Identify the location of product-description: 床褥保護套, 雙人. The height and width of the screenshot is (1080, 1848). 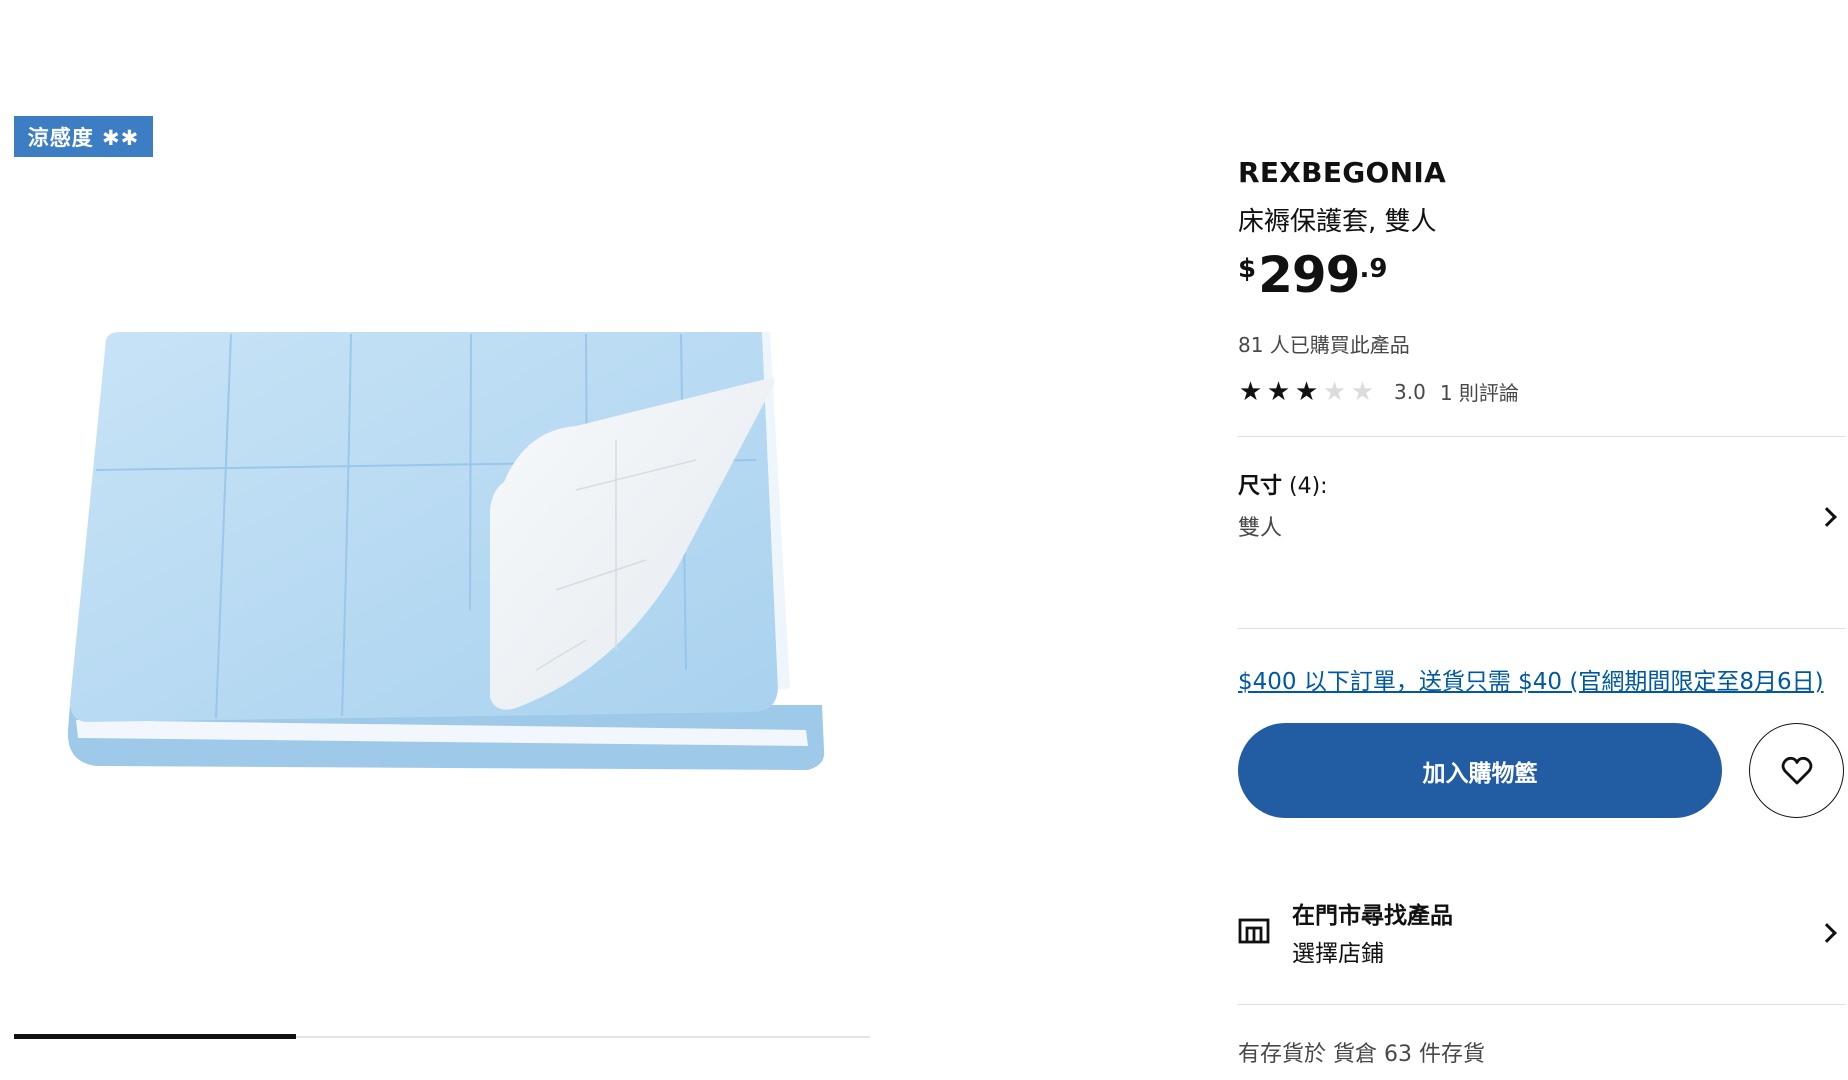
(1337, 222).